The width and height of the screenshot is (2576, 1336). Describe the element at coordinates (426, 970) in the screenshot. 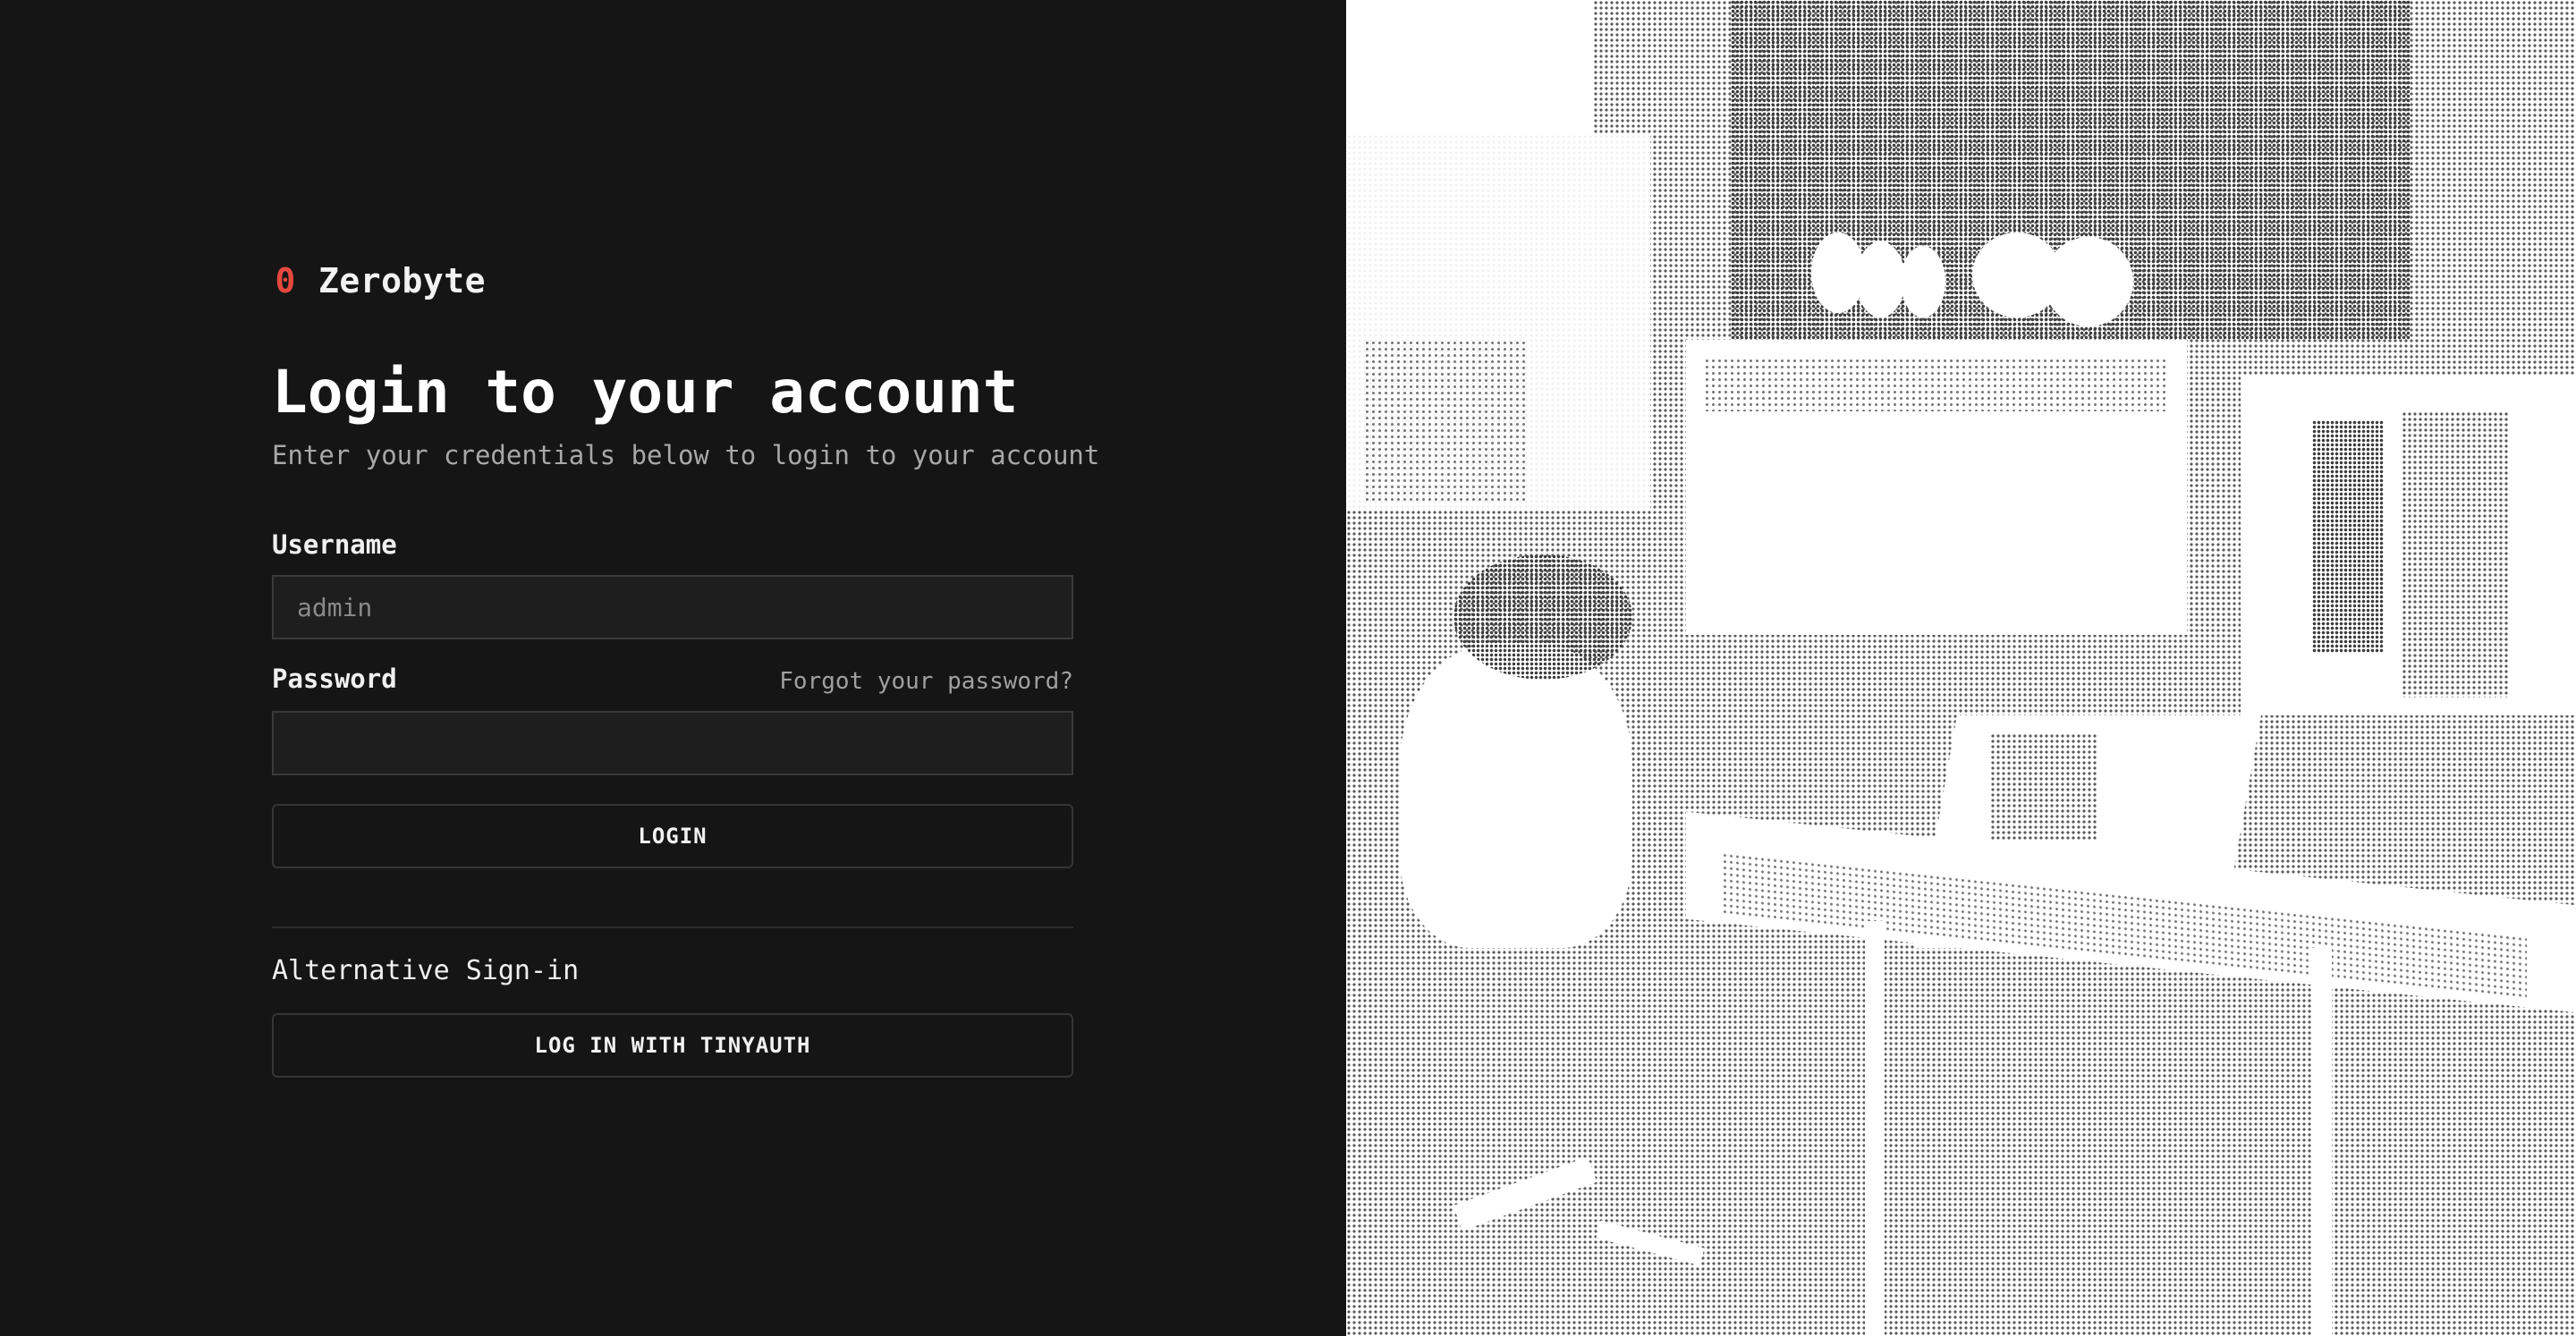

I see `alternative-signin-label: Alternative Sign-in` at that location.